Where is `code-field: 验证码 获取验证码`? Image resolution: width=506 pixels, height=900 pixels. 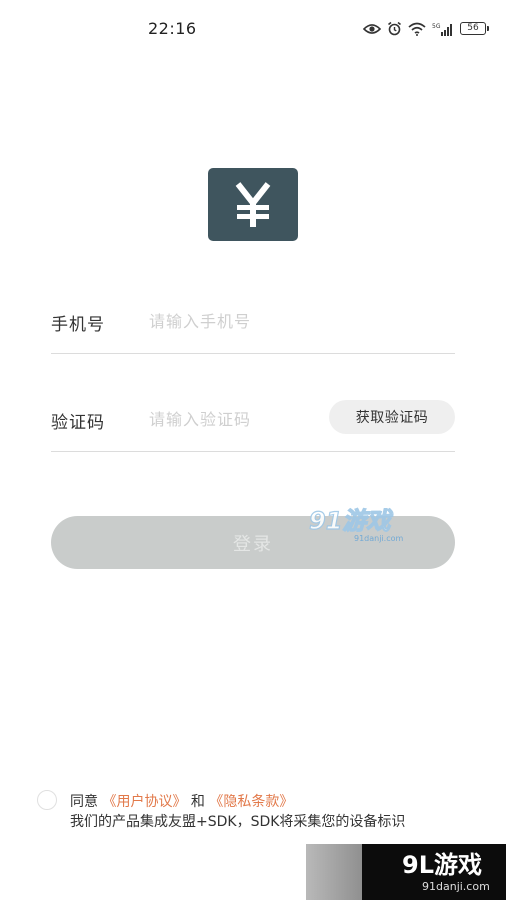 code-field: 验证码 获取验证码 is located at coordinates (253, 420).